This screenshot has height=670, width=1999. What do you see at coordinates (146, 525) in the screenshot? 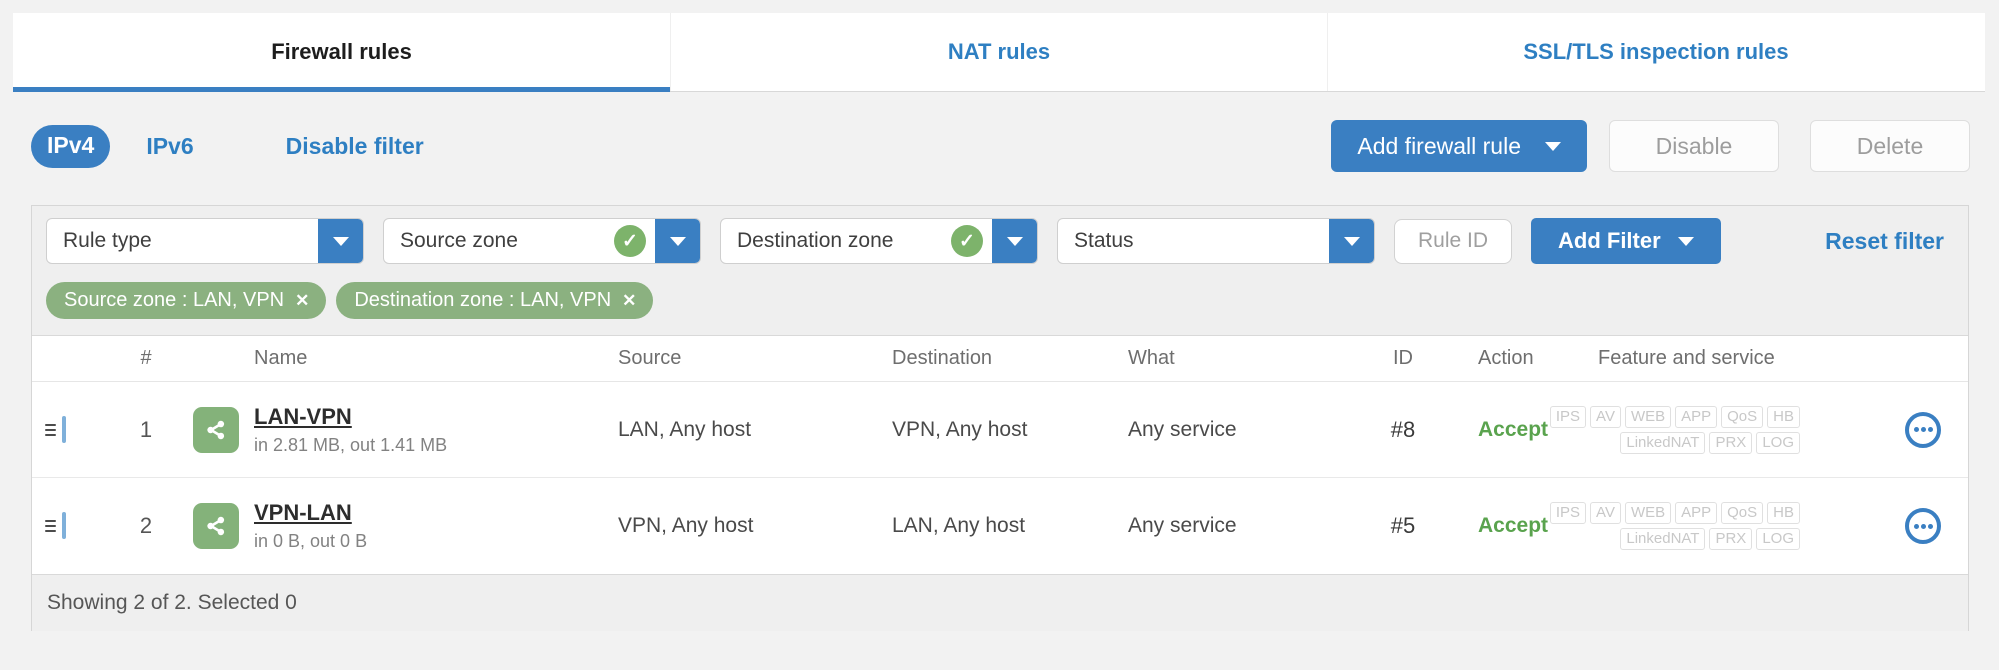
I see `row-number: 2` at bounding box center [146, 525].